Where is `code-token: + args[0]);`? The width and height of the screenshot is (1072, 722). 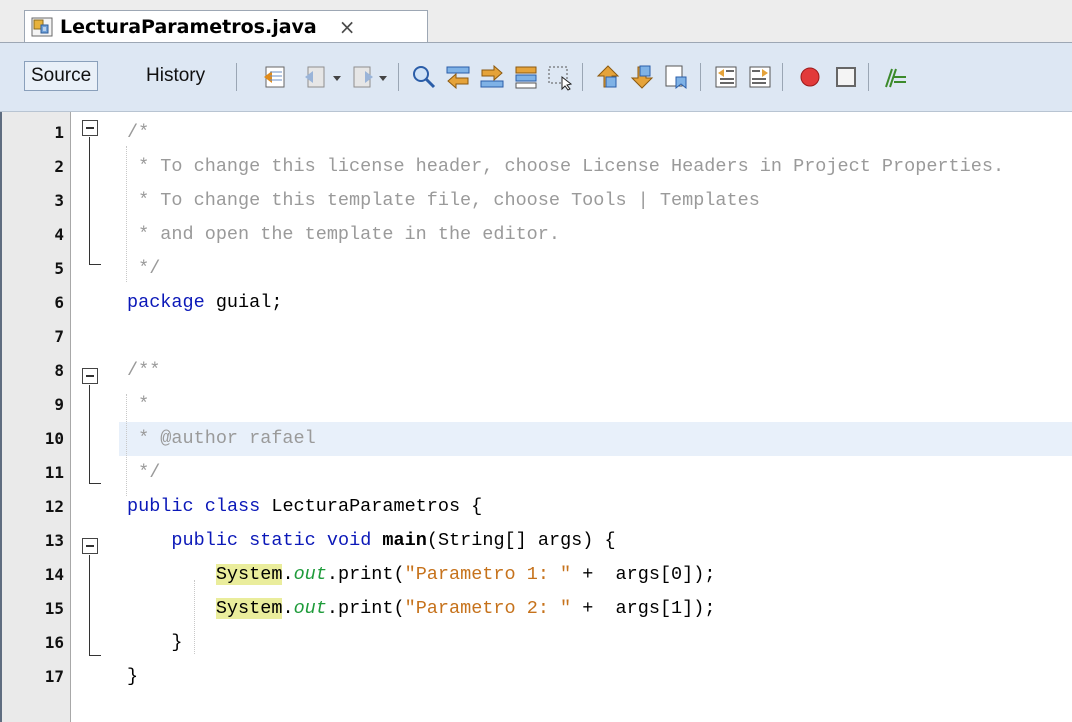
code-token: + args[0]); is located at coordinates (643, 574).